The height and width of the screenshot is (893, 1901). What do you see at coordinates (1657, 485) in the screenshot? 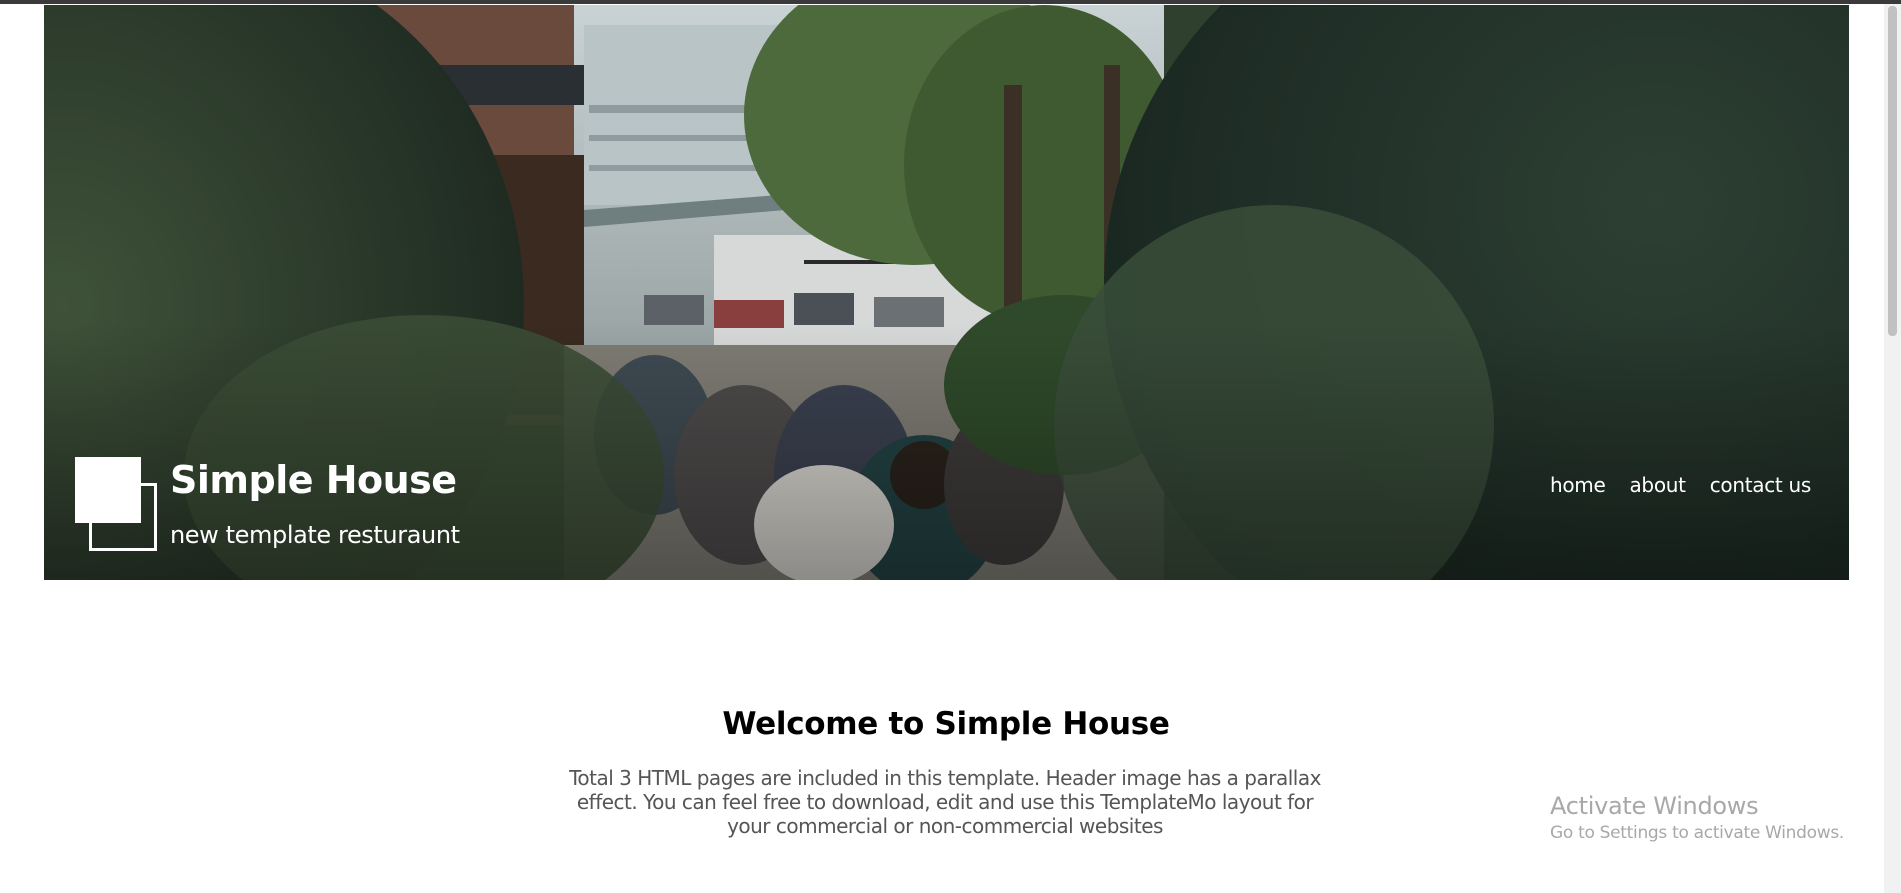
I see `nav-link-about: about` at bounding box center [1657, 485].